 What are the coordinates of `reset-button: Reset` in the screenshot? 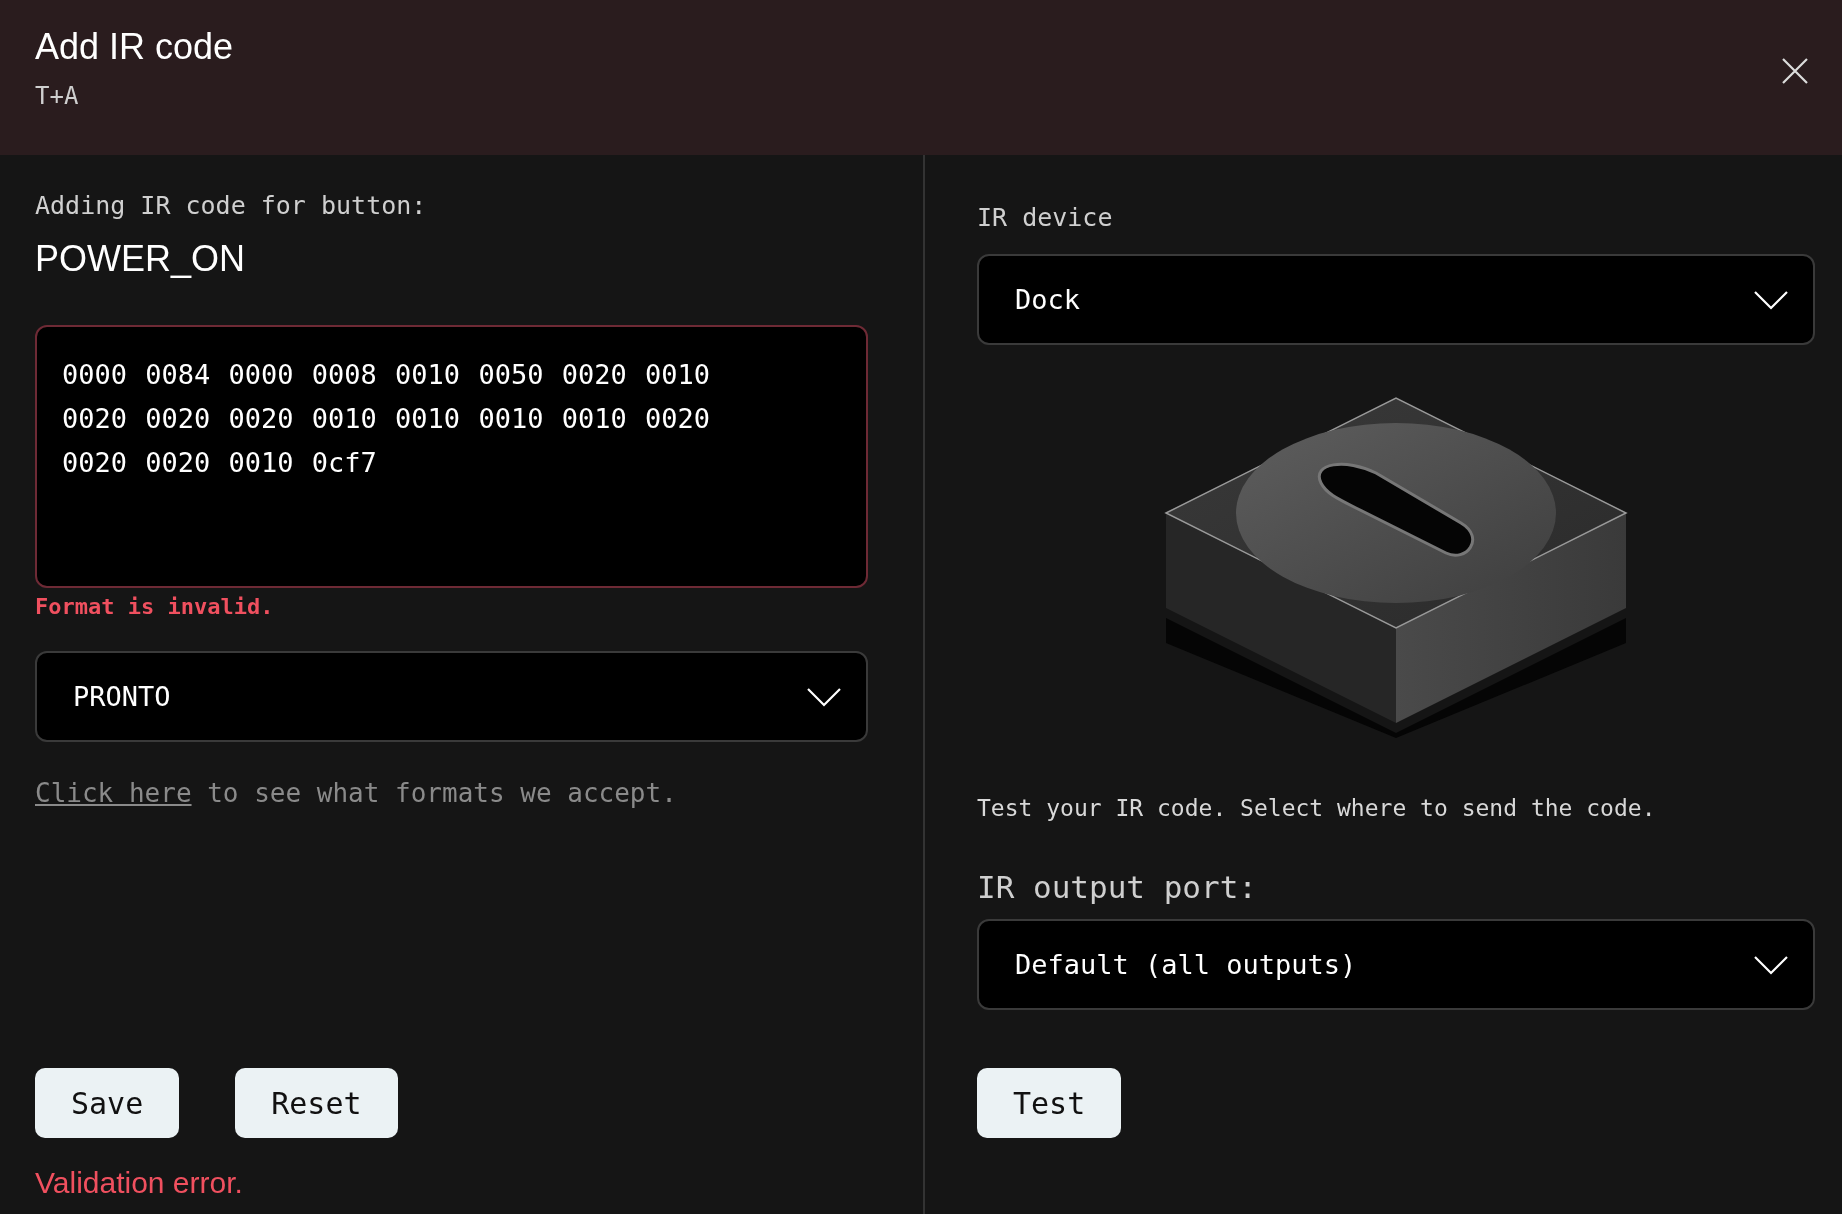 It's located at (316, 1103).